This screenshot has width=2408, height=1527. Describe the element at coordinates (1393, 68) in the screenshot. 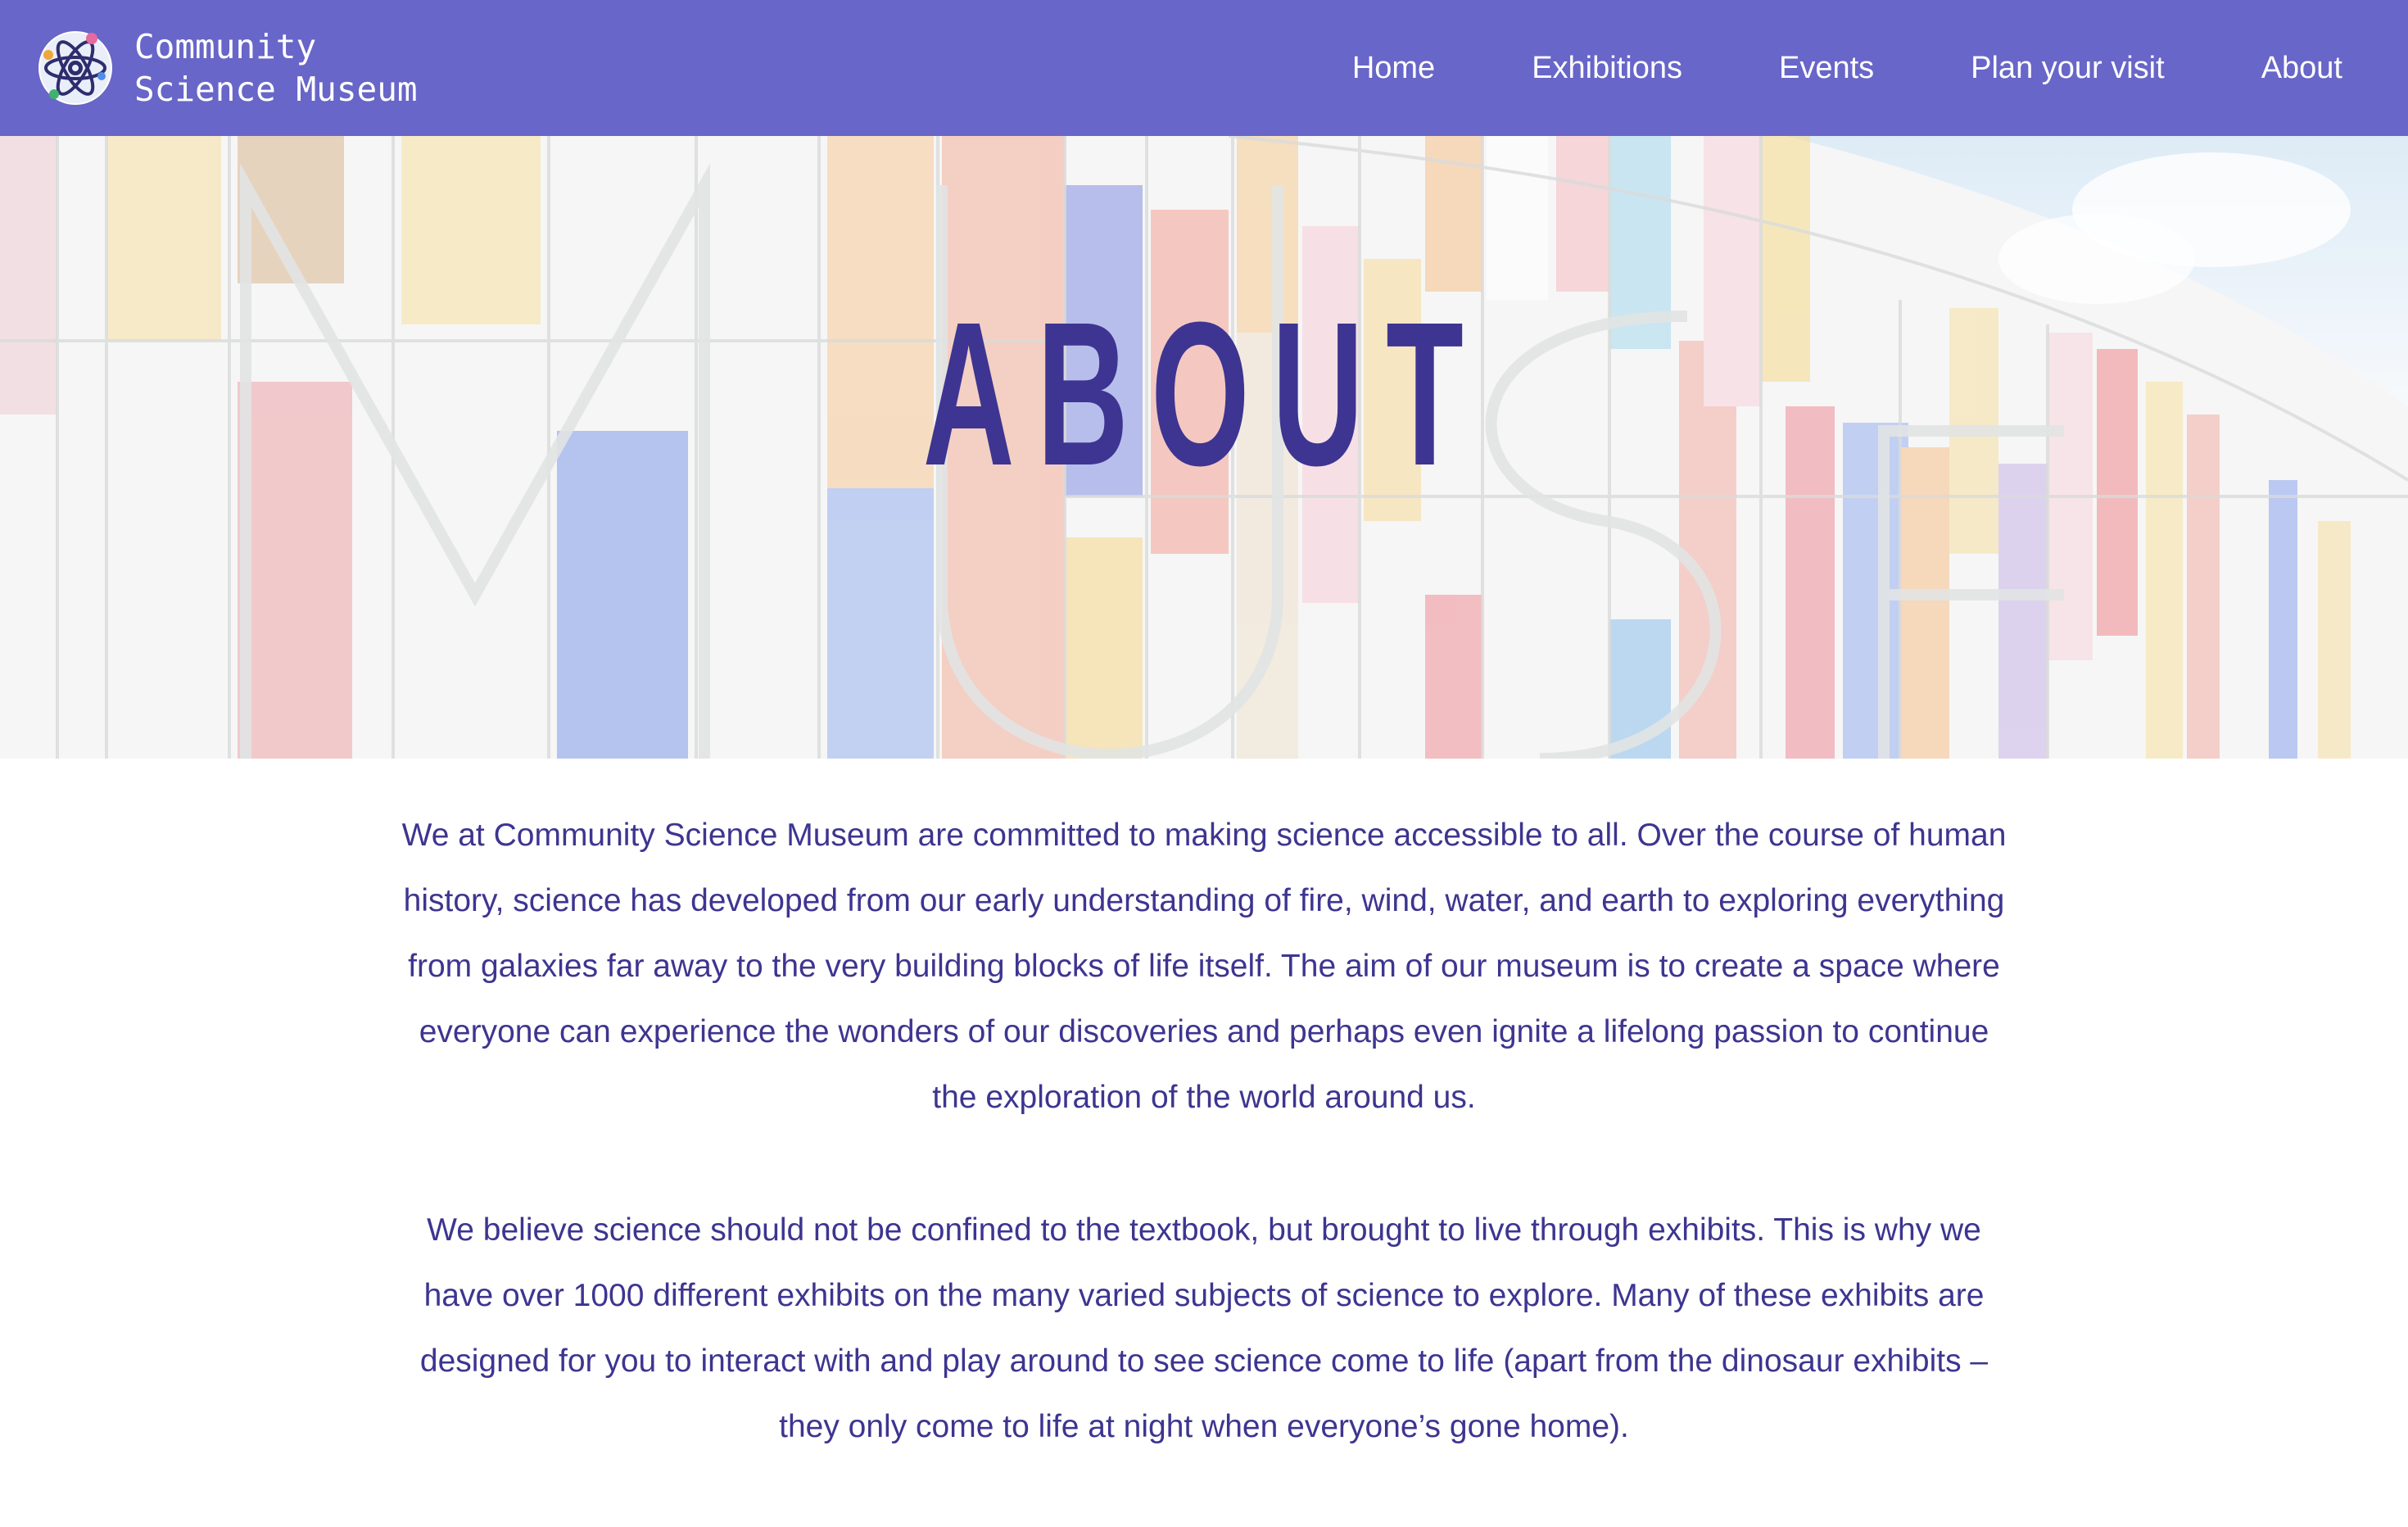

I see `nav-home: Home` at that location.